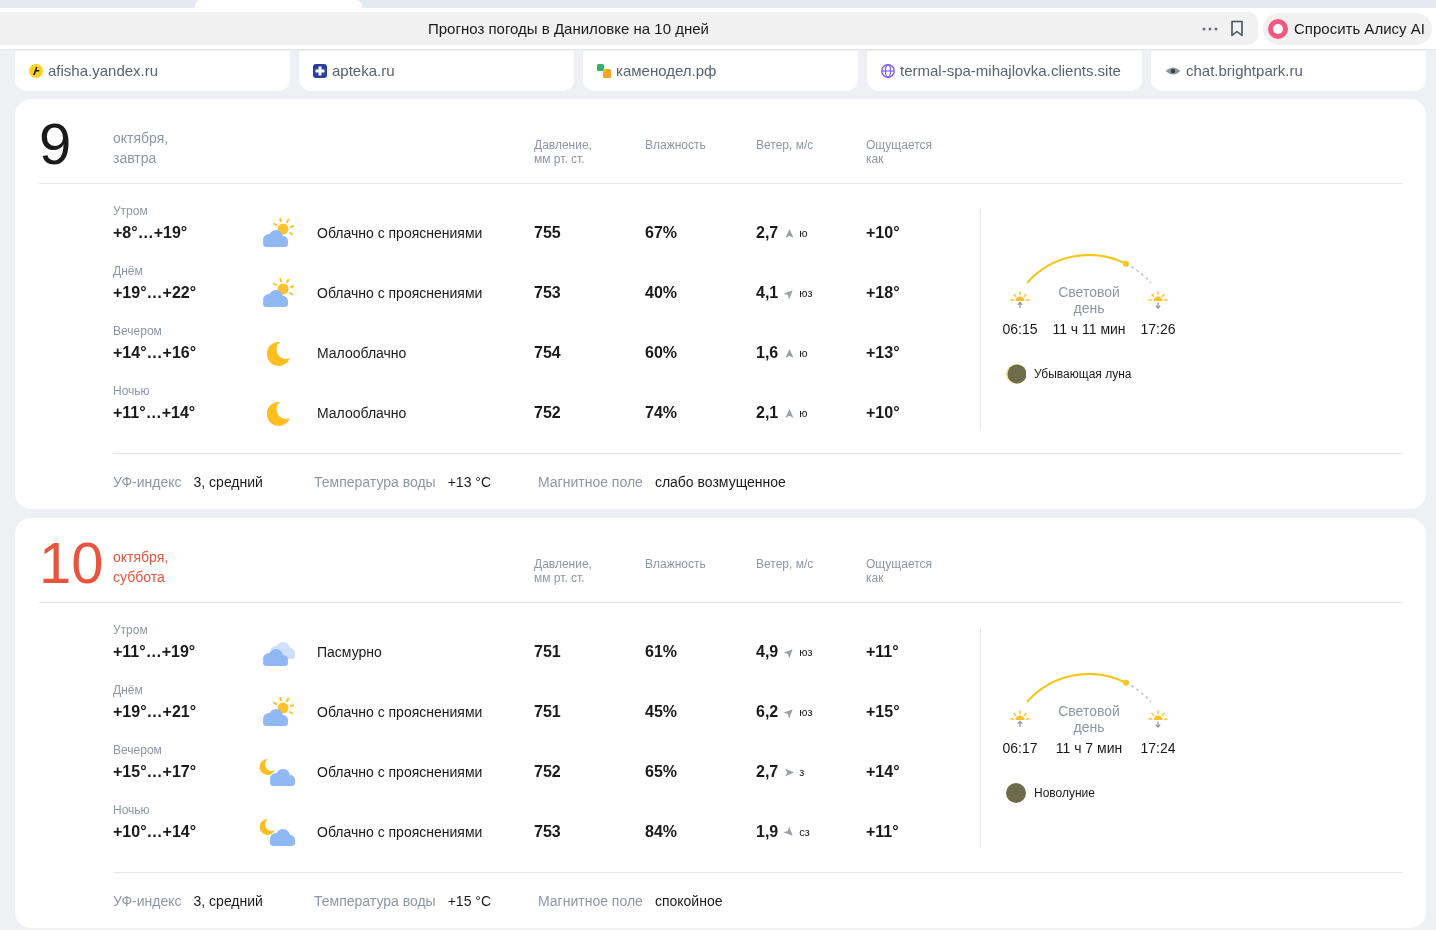 This screenshot has height=930, width=1436. I want to click on column-header: Ощущается как, so click(899, 152).